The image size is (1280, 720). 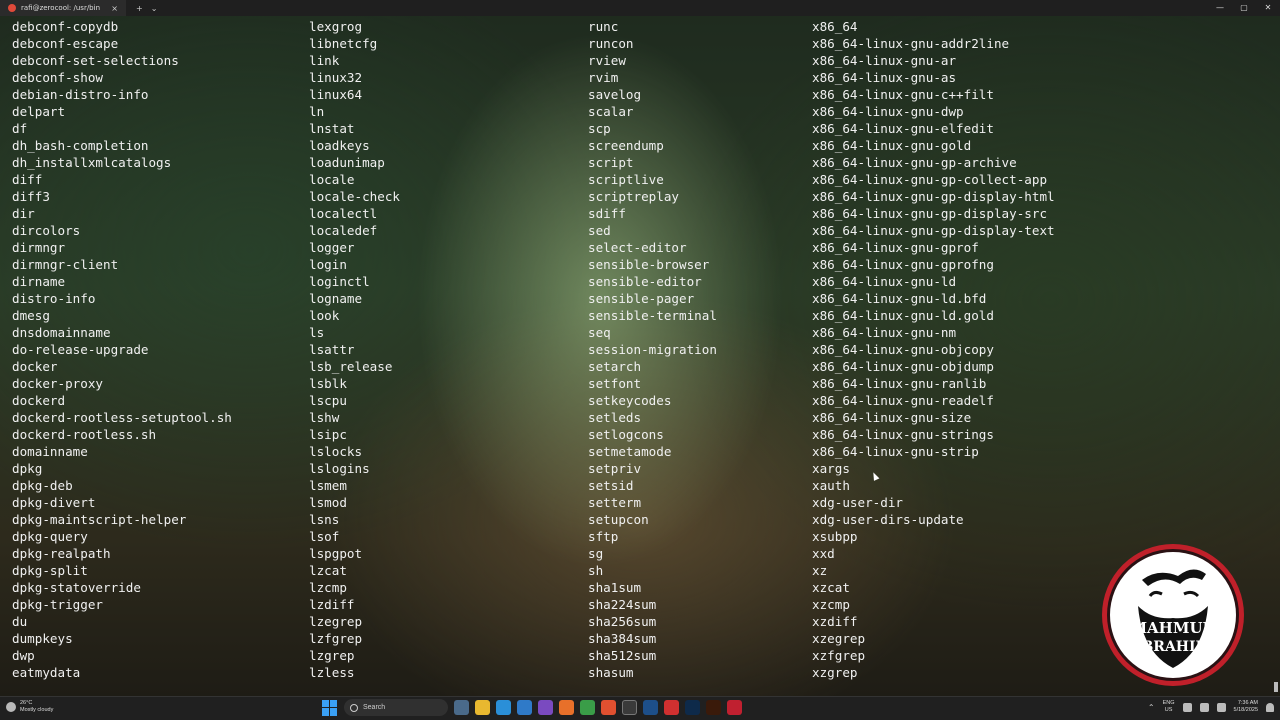 I want to click on listing-entry: sensible-pager, so click(x=641, y=298).